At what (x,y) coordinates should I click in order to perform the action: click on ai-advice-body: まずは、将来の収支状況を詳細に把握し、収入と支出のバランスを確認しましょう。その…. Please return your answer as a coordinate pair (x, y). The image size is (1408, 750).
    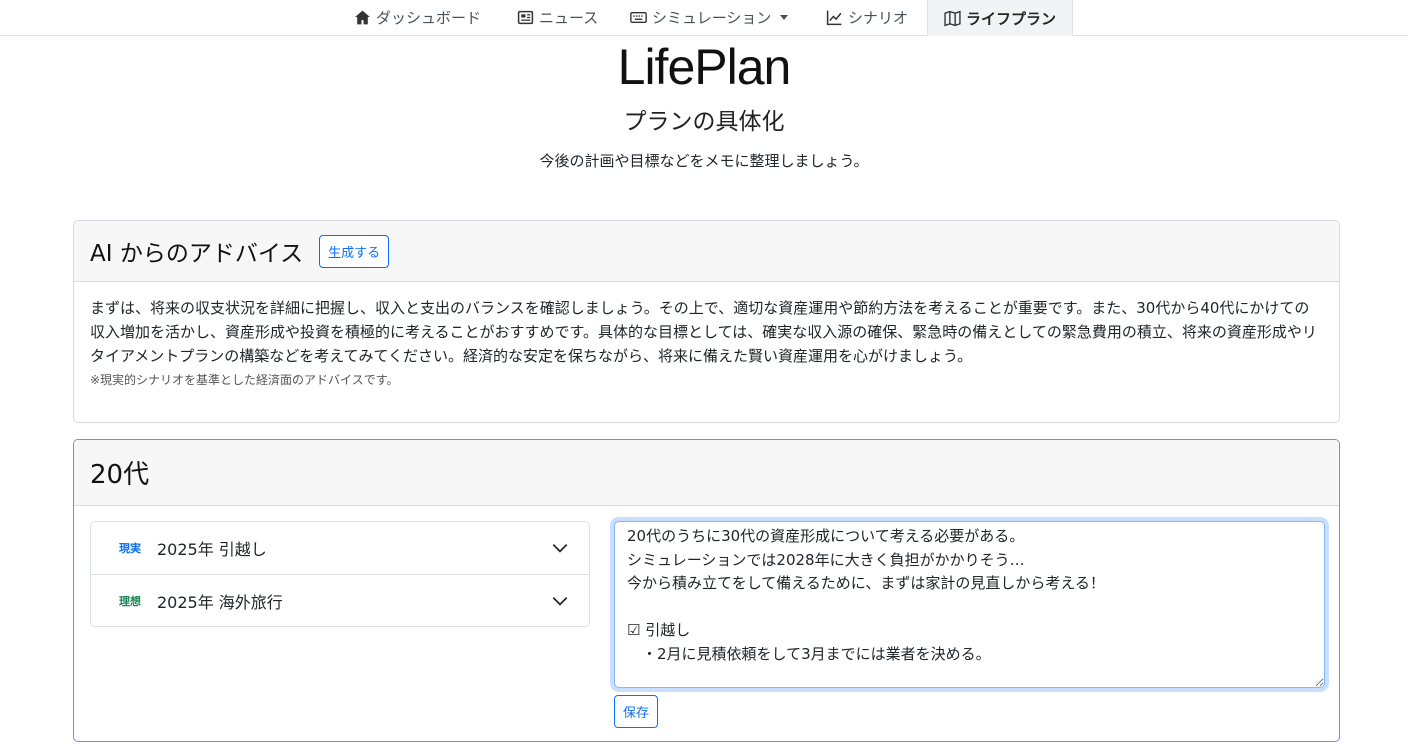
    Looking at the image, I should click on (706, 344).